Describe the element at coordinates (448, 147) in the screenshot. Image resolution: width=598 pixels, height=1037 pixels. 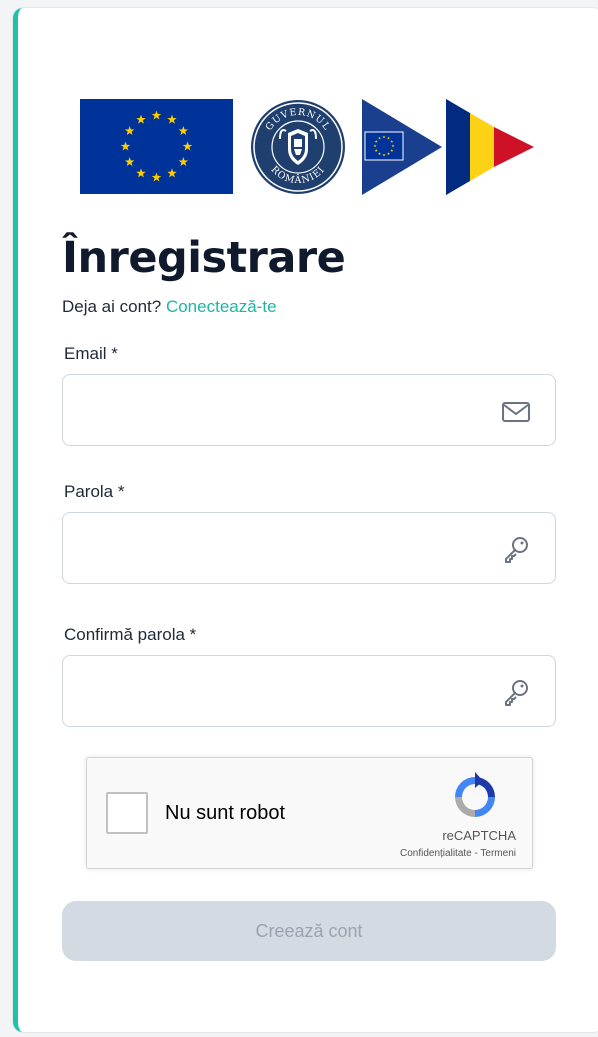
I see `romania-flag-arrow-logo` at that location.